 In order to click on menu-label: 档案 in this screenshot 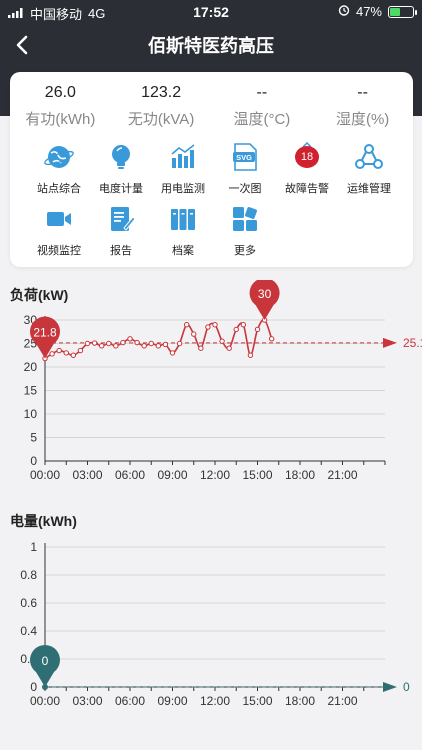, I will do `click(183, 251)`.